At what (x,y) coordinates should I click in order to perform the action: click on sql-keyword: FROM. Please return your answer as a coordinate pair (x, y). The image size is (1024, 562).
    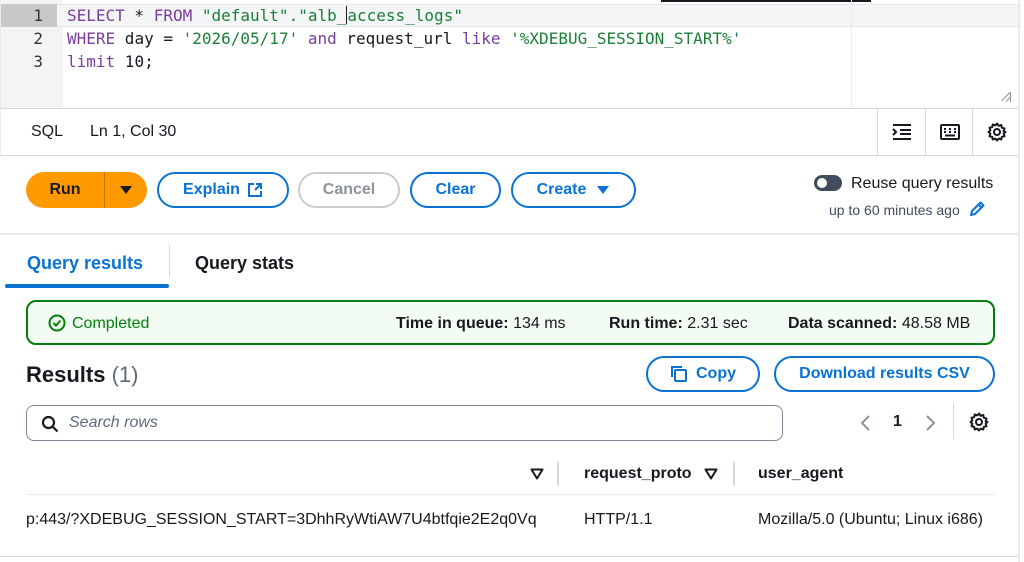
    Looking at the image, I should click on (173, 15).